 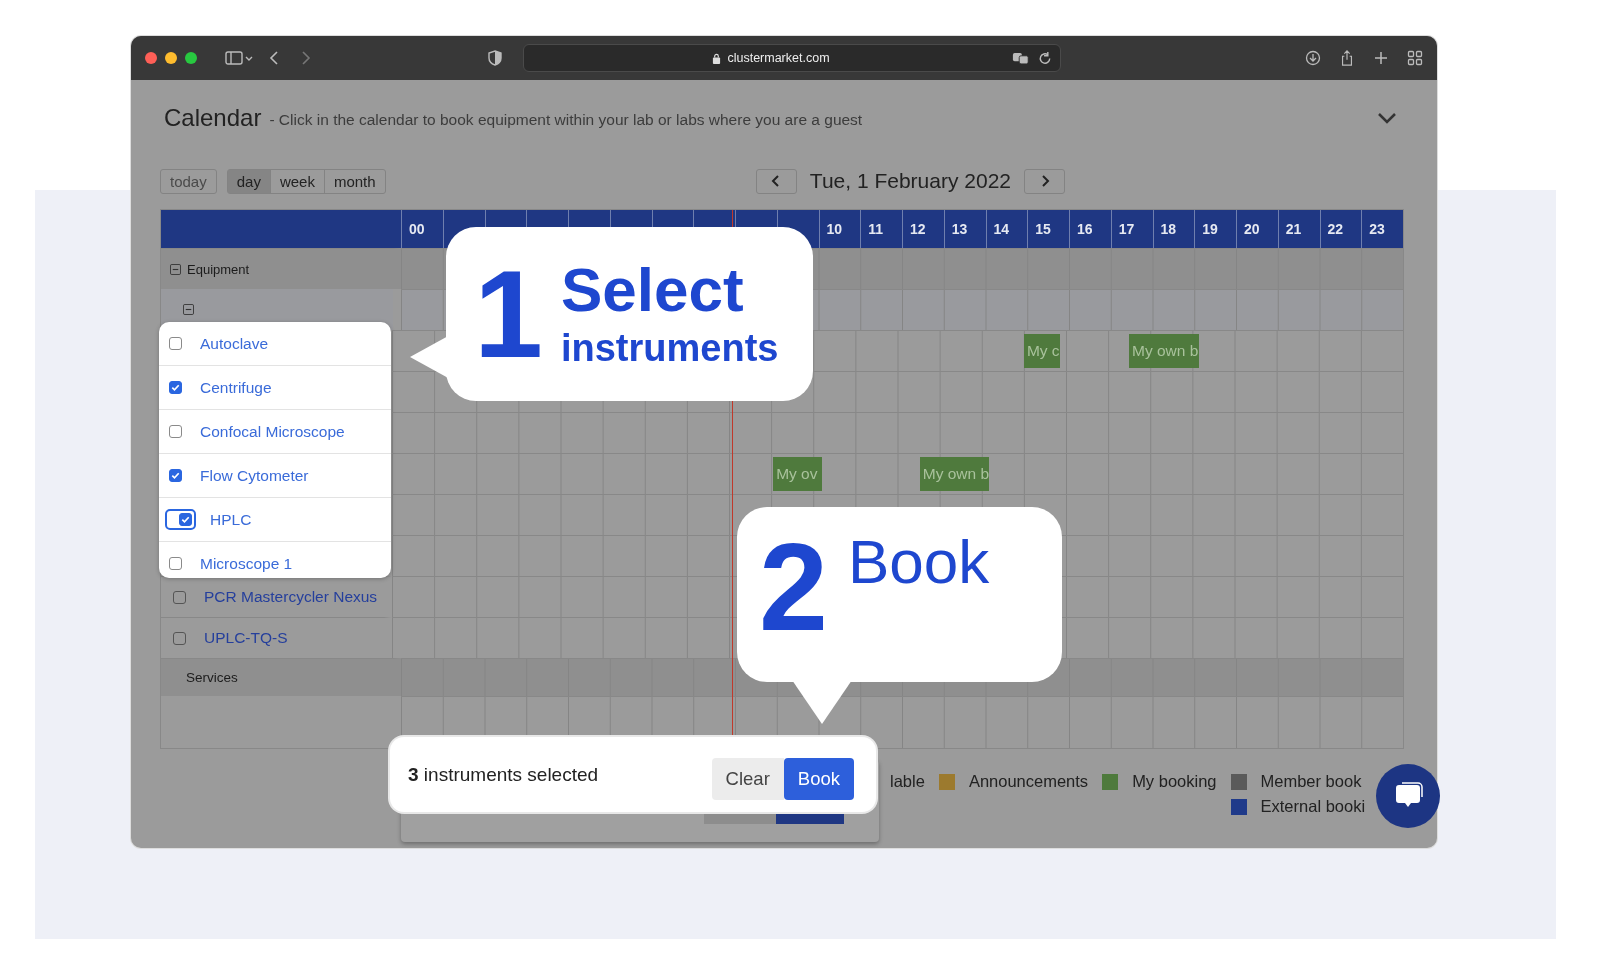 I want to click on instrument-link: HPLC, so click(x=231, y=519).